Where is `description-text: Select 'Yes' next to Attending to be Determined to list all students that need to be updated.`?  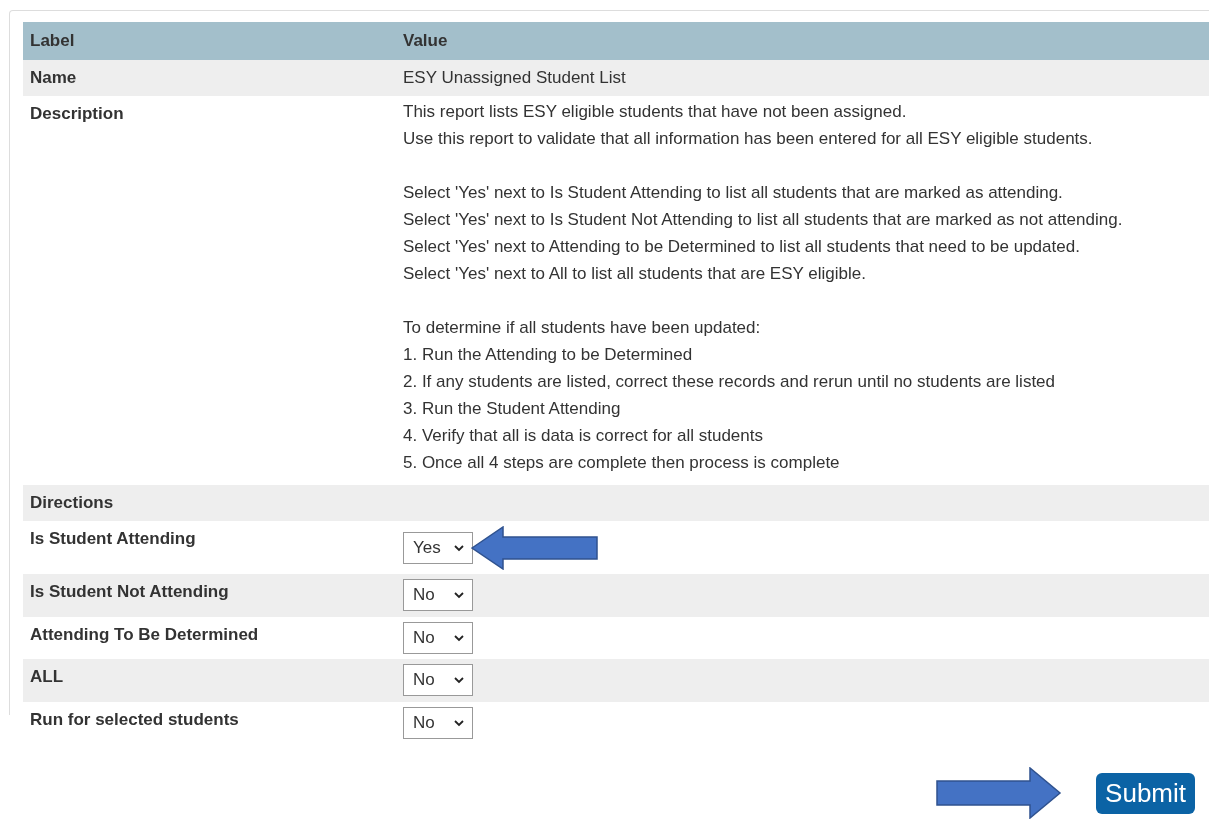
description-text: Select 'Yes' next to Attending to be Determined to list all students that need to be updated. is located at coordinates (742, 247).